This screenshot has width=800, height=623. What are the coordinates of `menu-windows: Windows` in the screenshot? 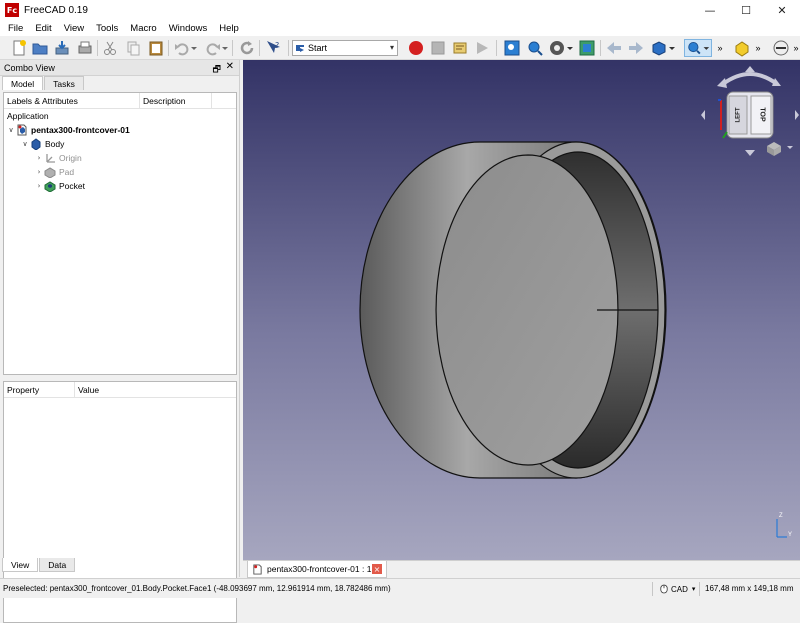 It's located at (188, 28).